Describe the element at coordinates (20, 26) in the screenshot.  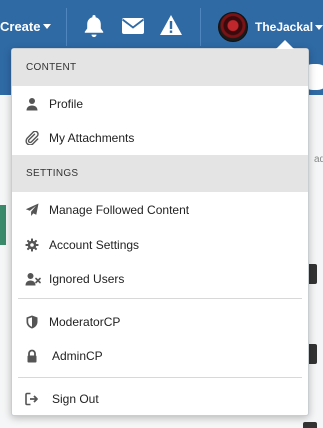
I see `create-label: Create` at that location.